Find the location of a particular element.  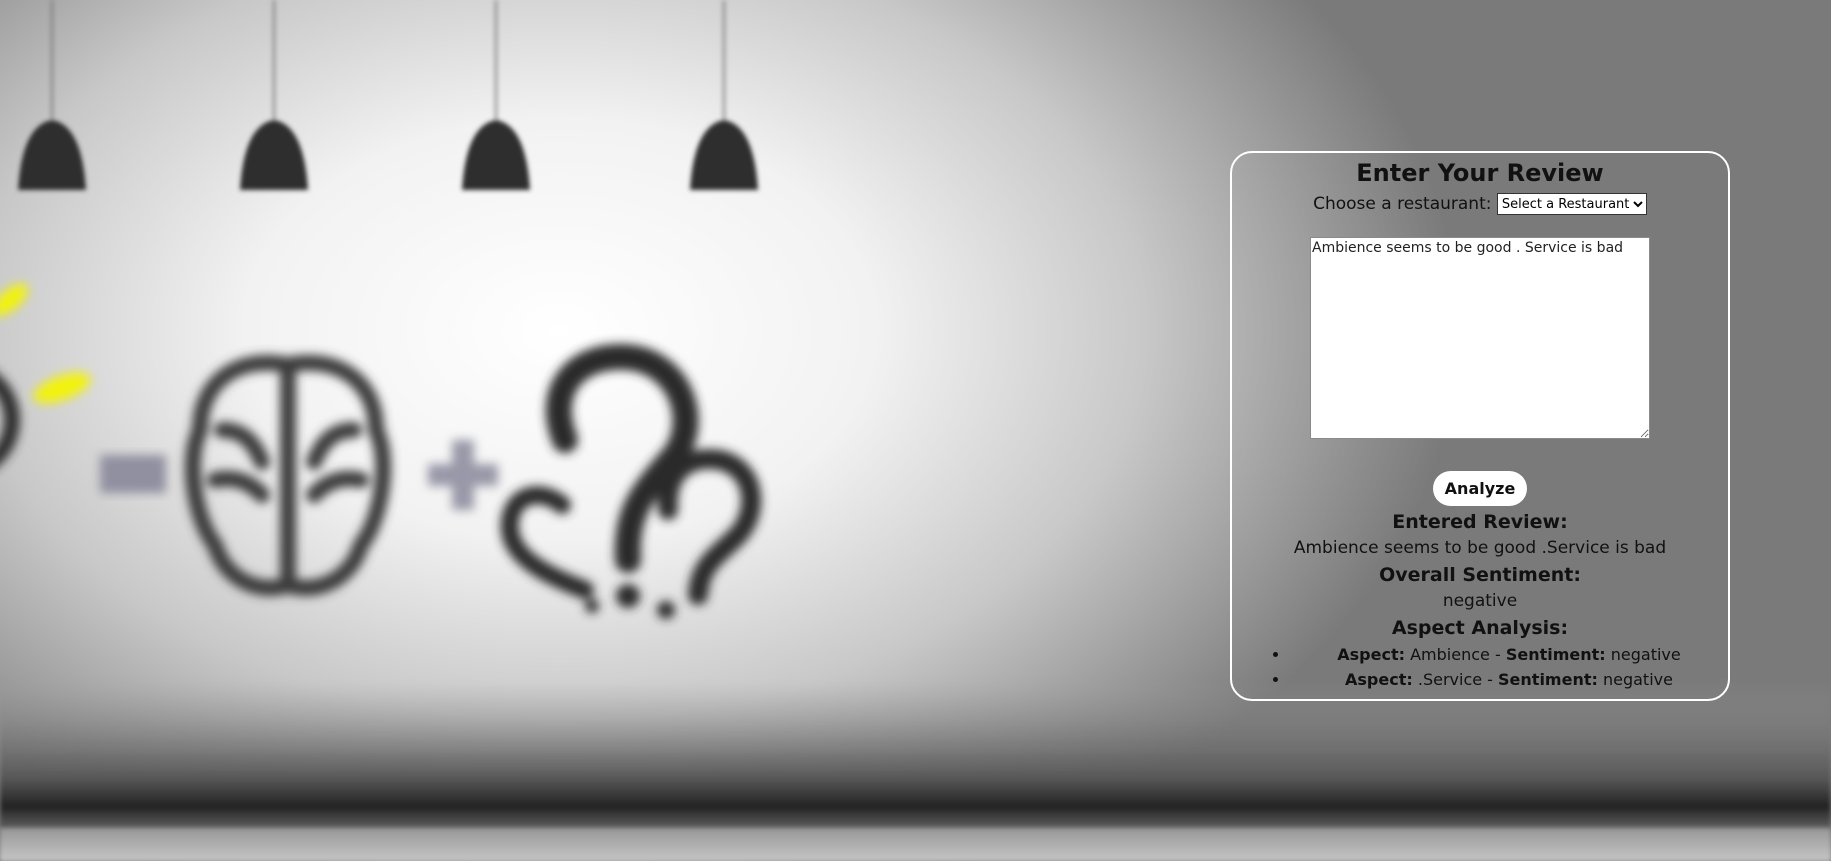

lightbulb-icon is located at coordinates (45, 374).